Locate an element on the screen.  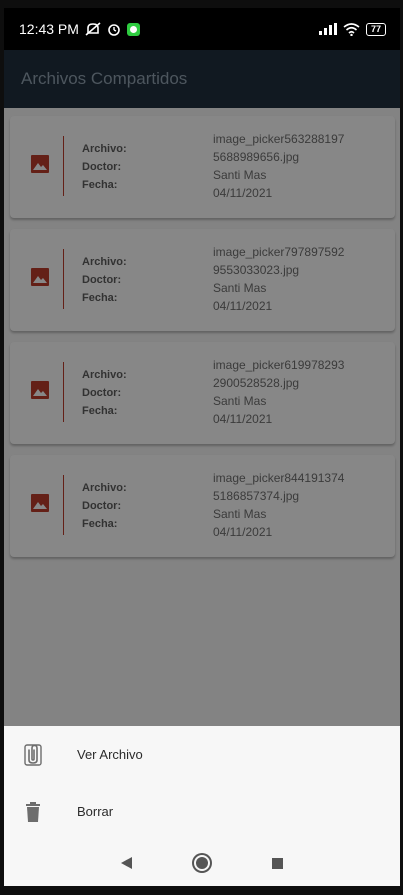
status-bar: 12:43 PM 77 is located at coordinates (202, 29).